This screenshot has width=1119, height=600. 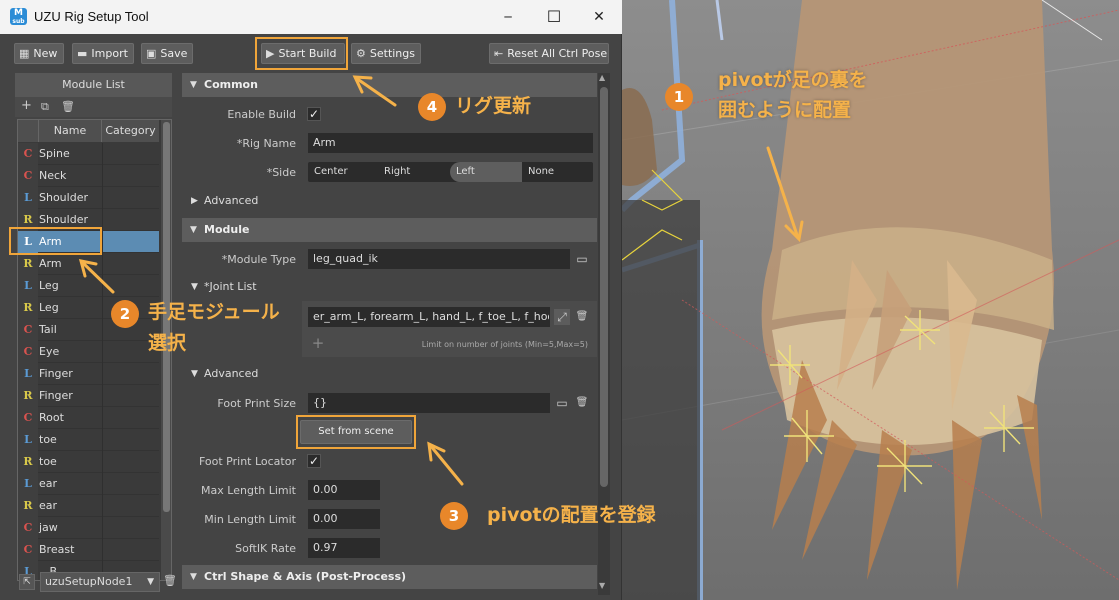 What do you see at coordinates (227, 229) in the screenshot?
I see `section-module-title: Module` at bounding box center [227, 229].